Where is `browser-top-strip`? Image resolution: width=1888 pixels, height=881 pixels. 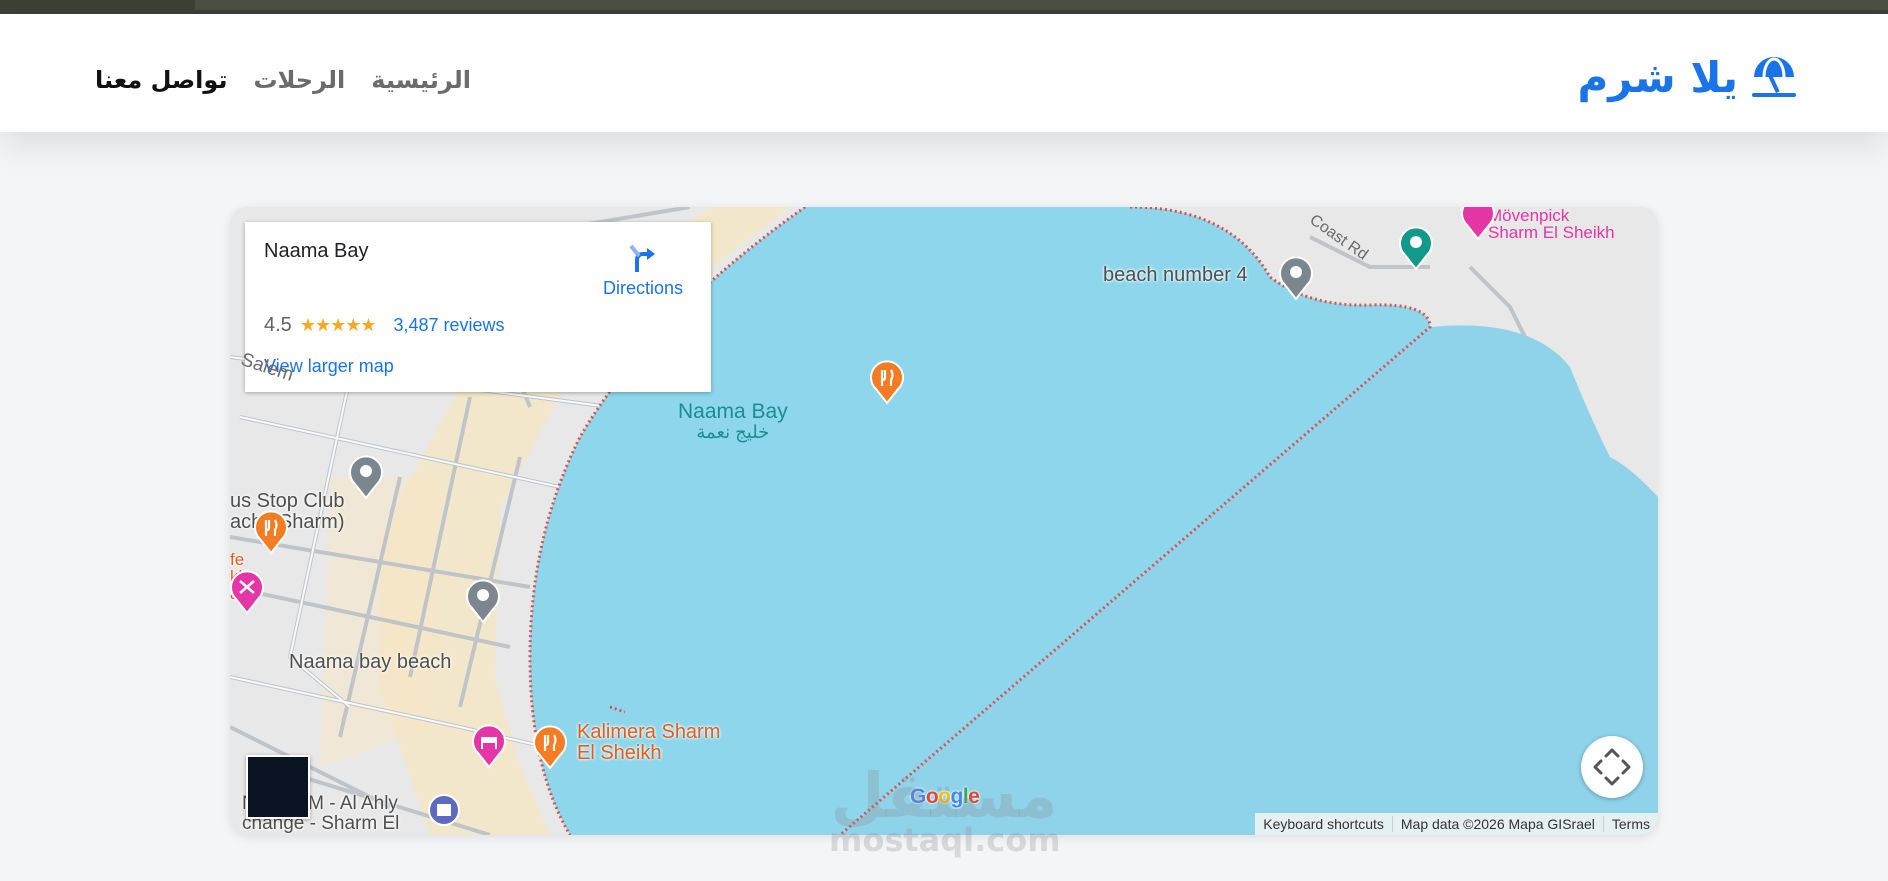 browser-top-strip is located at coordinates (944, 7).